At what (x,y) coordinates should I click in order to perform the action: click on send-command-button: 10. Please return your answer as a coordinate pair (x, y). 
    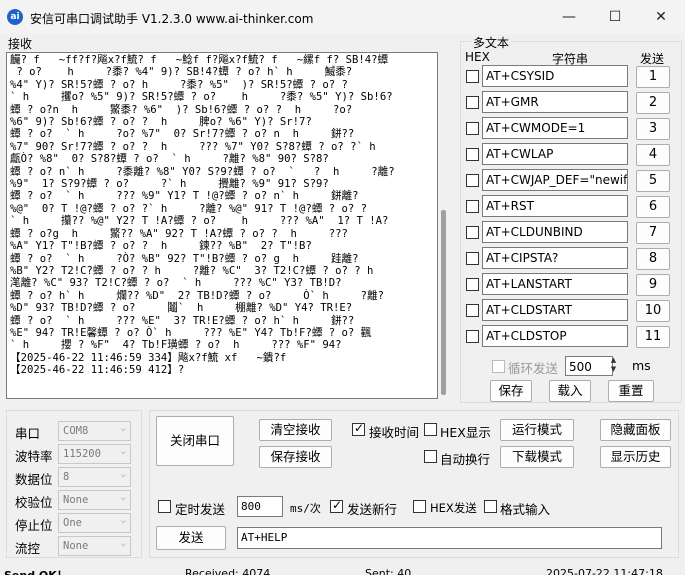
    Looking at the image, I should click on (653, 311).